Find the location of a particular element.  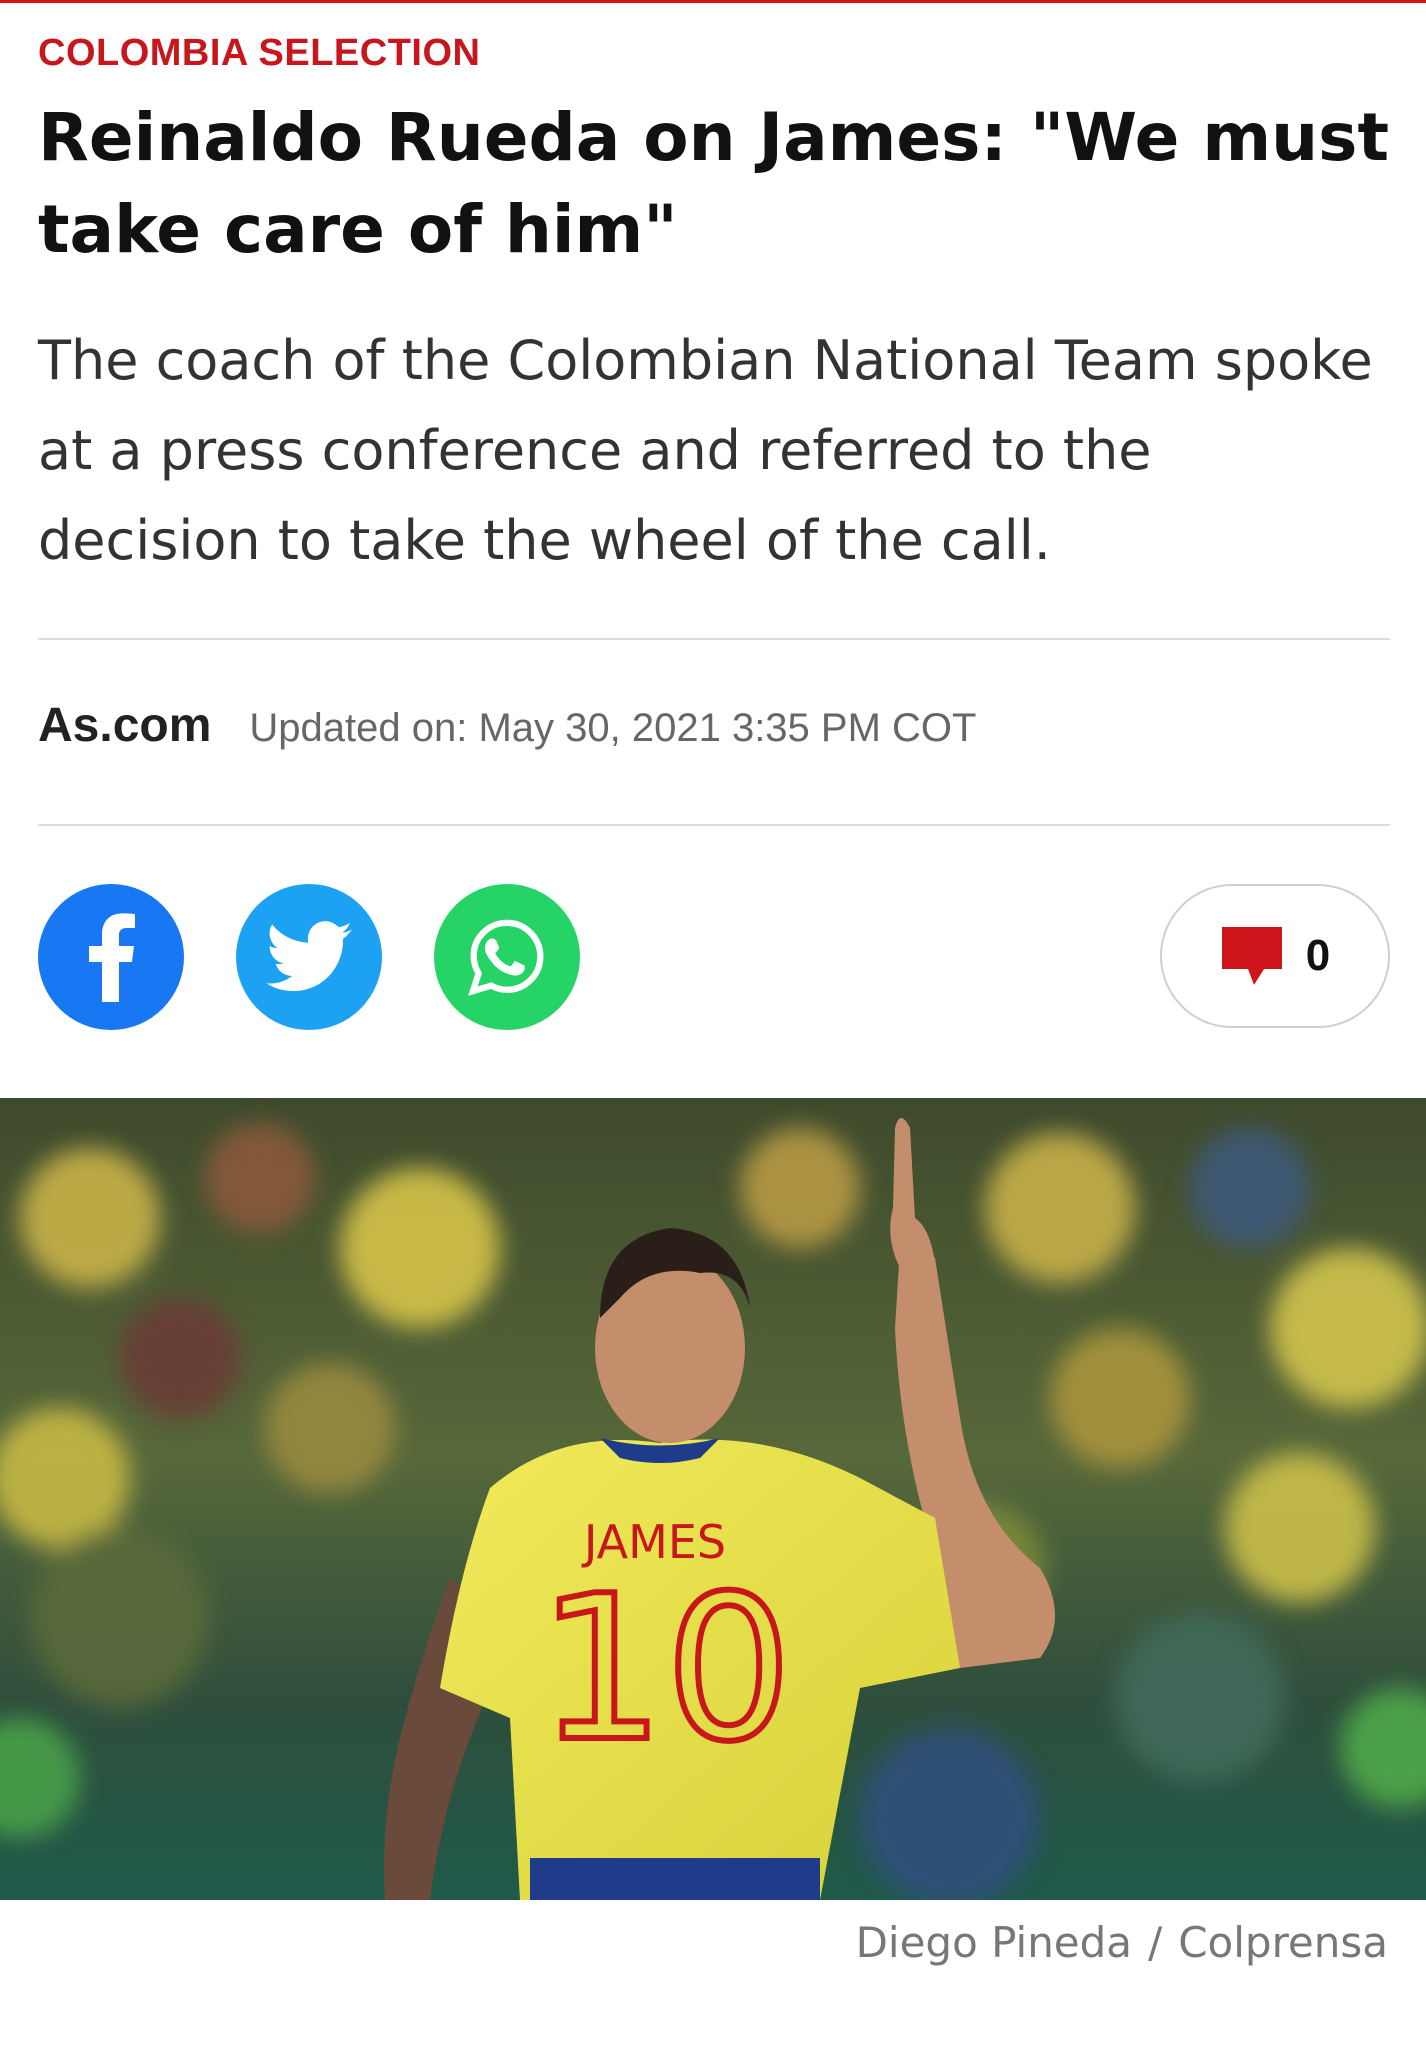

updated-timestamp: Updated on: May 30, 2021 3:35 PM COT is located at coordinates (613, 728).